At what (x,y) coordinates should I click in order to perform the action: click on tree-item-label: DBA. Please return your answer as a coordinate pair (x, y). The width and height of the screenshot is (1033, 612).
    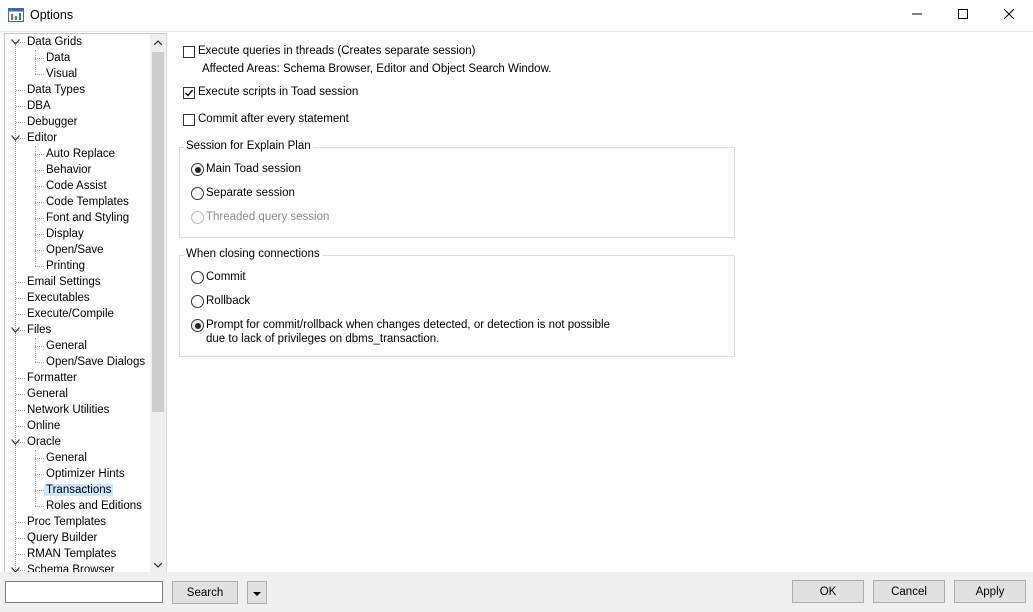
    Looking at the image, I should click on (39, 106).